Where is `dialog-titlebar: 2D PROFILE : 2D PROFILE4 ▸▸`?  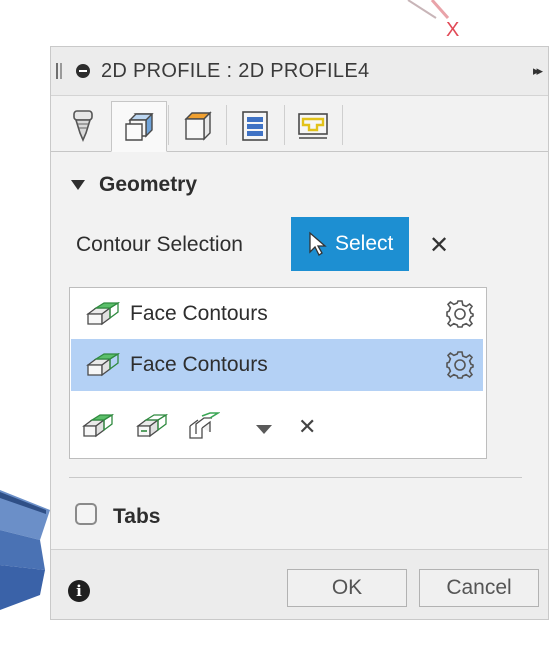 dialog-titlebar: 2D PROFILE : 2D PROFILE4 ▸▸ is located at coordinates (299, 71).